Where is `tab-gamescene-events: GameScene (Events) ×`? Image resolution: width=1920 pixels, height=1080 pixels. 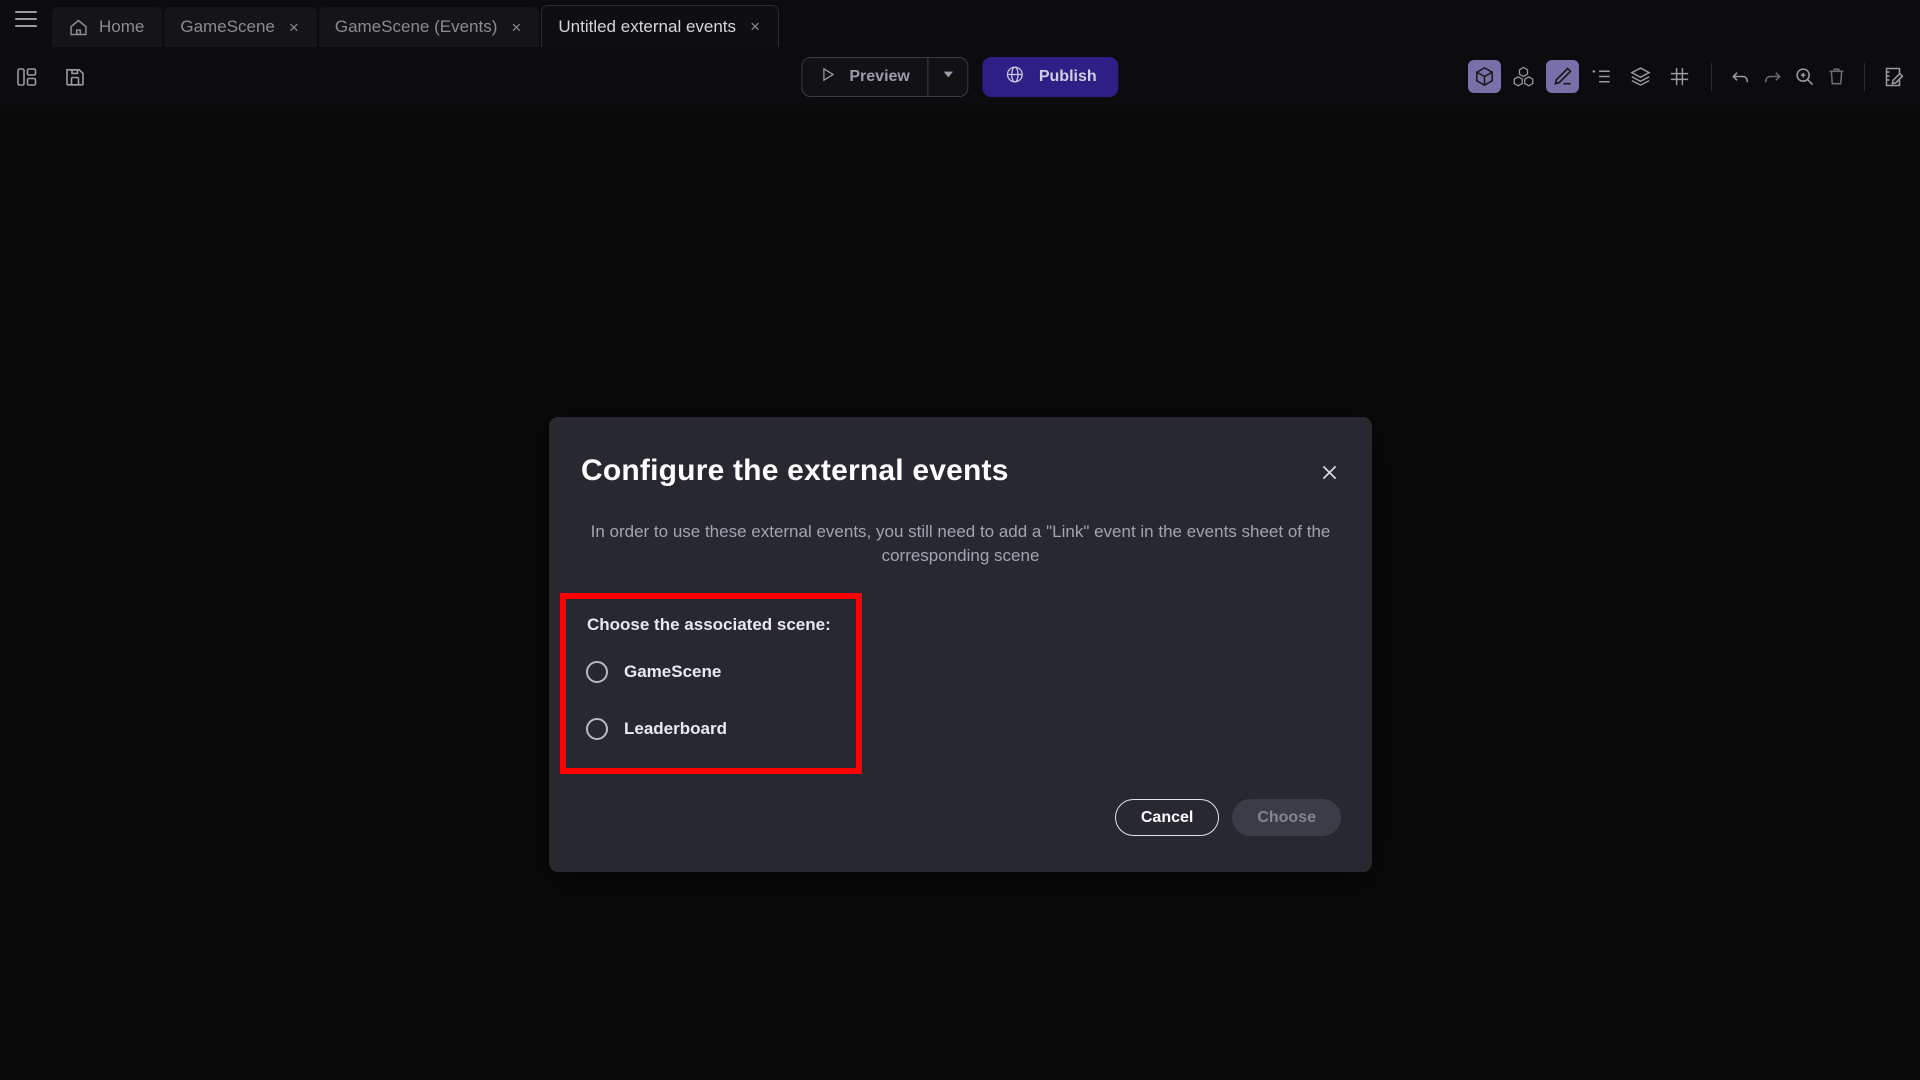 tab-gamescene-events: GameScene (Events) × is located at coordinates (429, 27).